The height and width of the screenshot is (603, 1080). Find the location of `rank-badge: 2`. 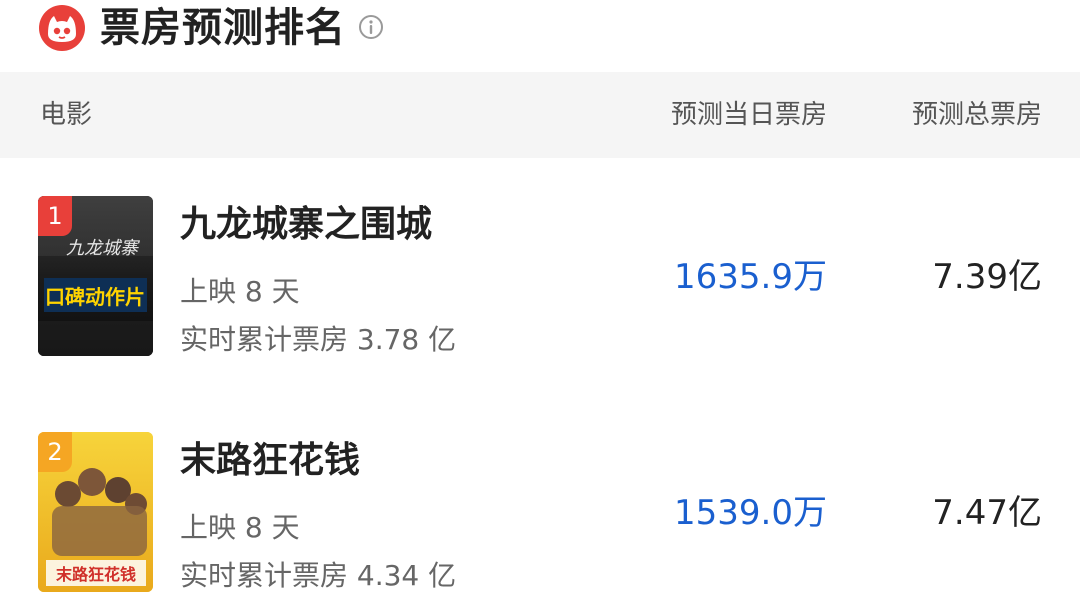

rank-badge: 2 is located at coordinates (55, 452).